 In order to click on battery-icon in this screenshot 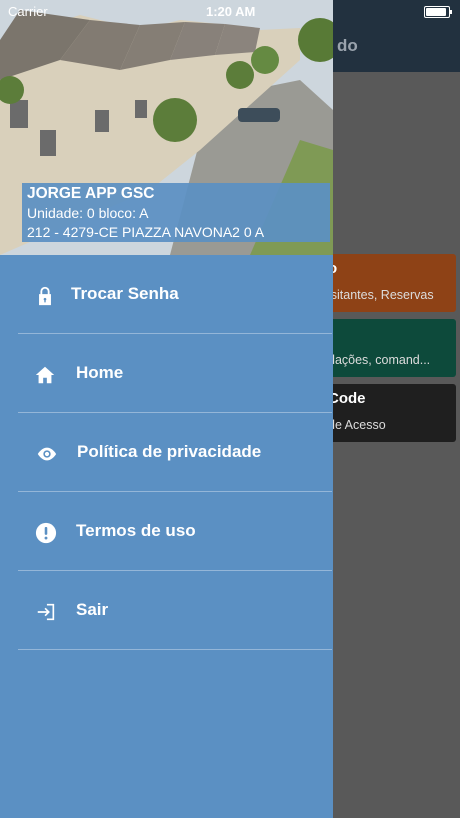, I will do `click(438, 12)`.